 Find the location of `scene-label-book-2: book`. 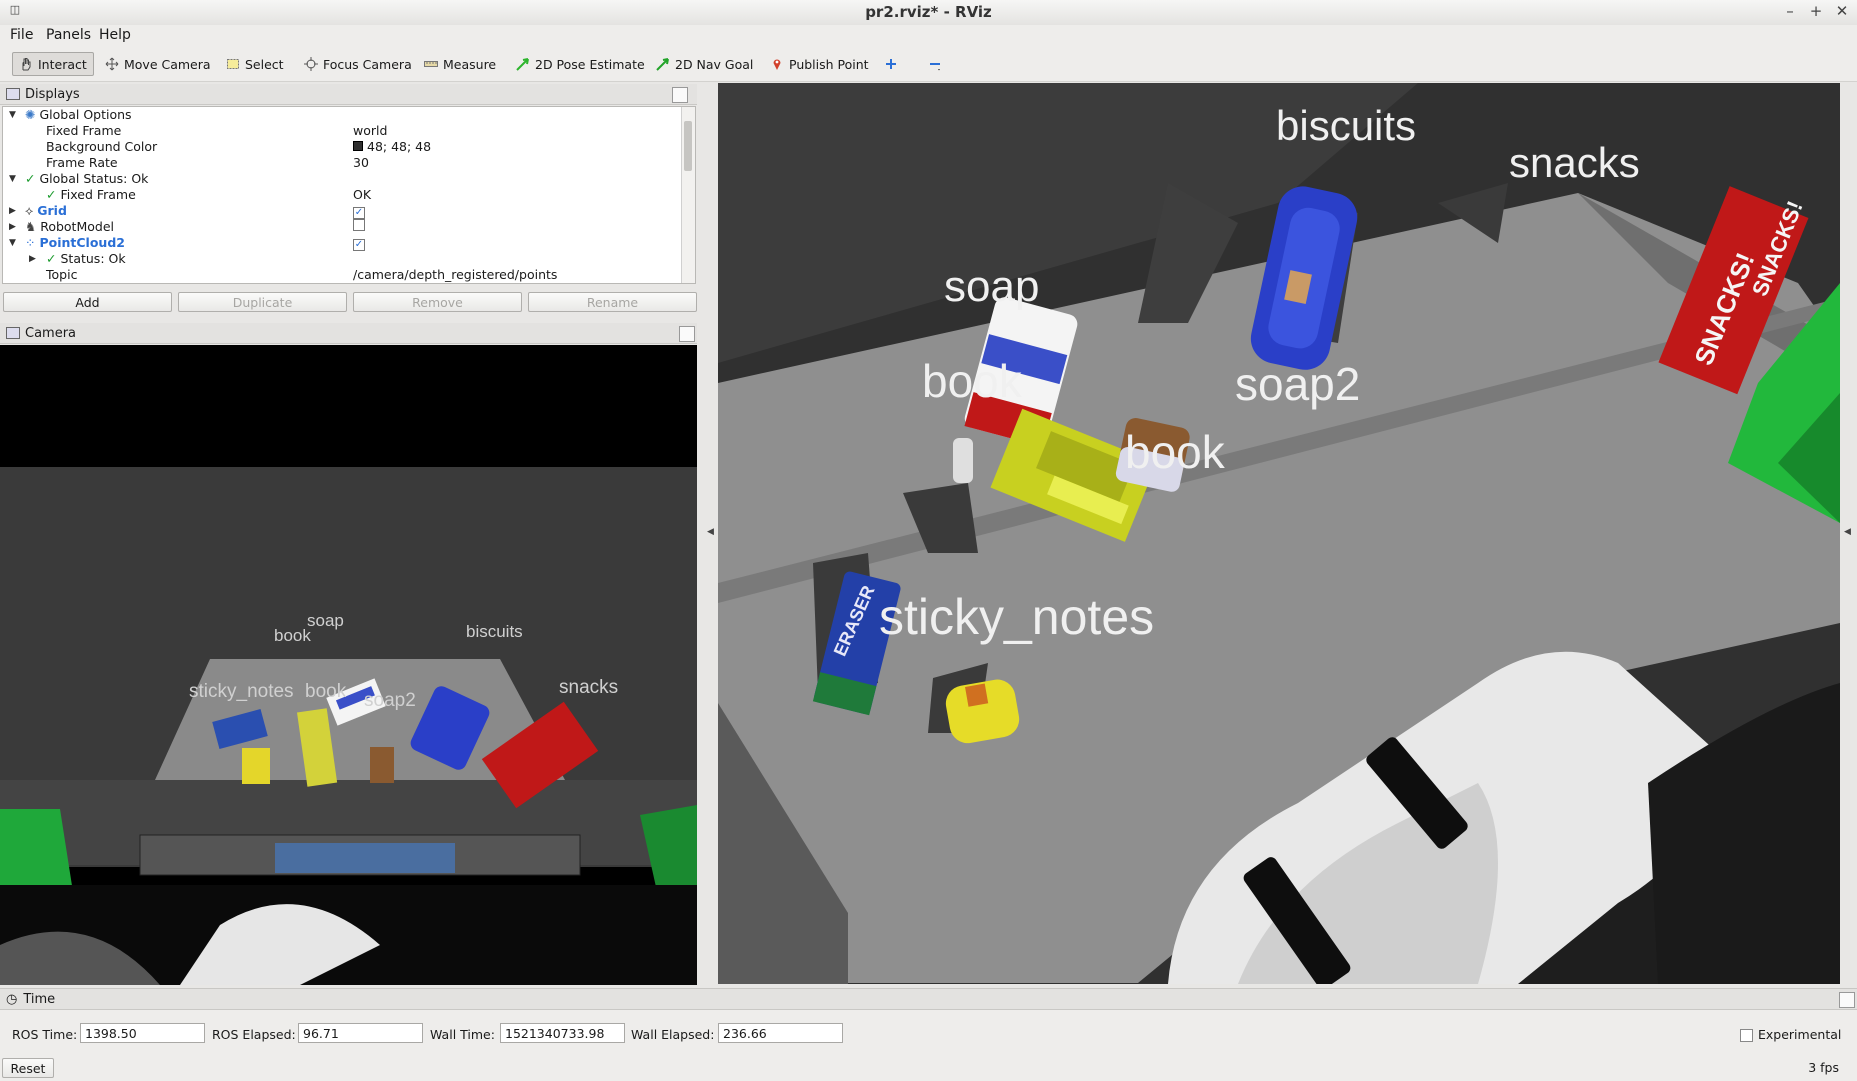

scene-label-book-2: book is located at coordinates (1175, 452).